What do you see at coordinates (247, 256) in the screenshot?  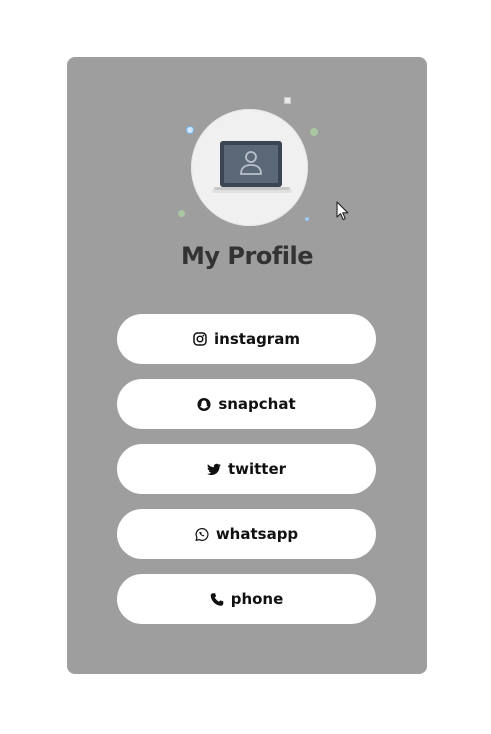 I see `page-title: My Profile` at bounding box center [247, 256].